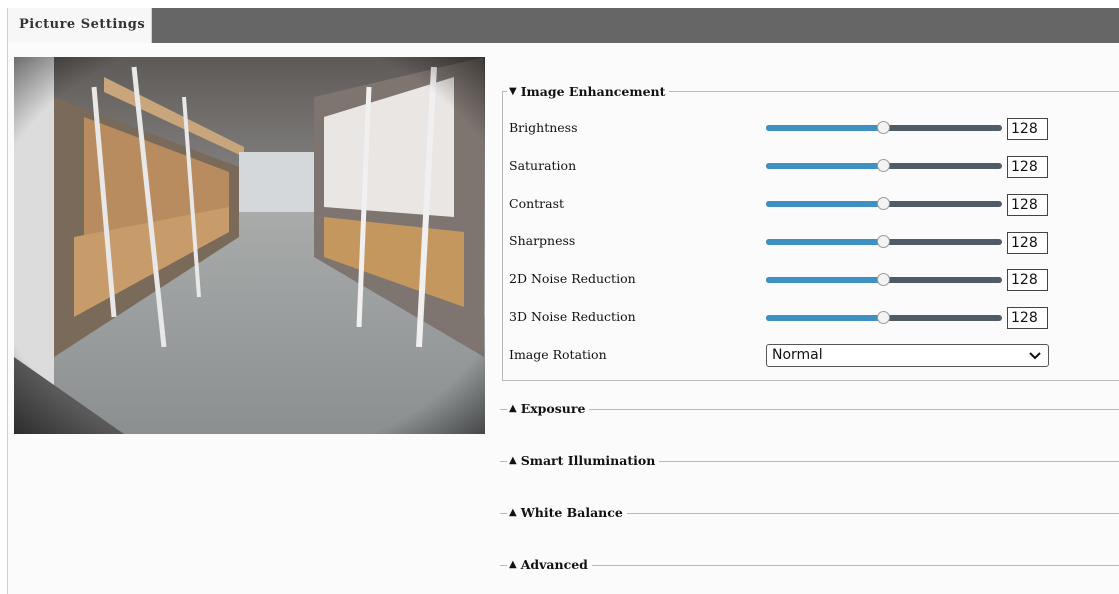 This screenshot has width=1119, height=594. I want to click on section-image-enhancement: ▼ Image Enhancement, so click(588, 91).